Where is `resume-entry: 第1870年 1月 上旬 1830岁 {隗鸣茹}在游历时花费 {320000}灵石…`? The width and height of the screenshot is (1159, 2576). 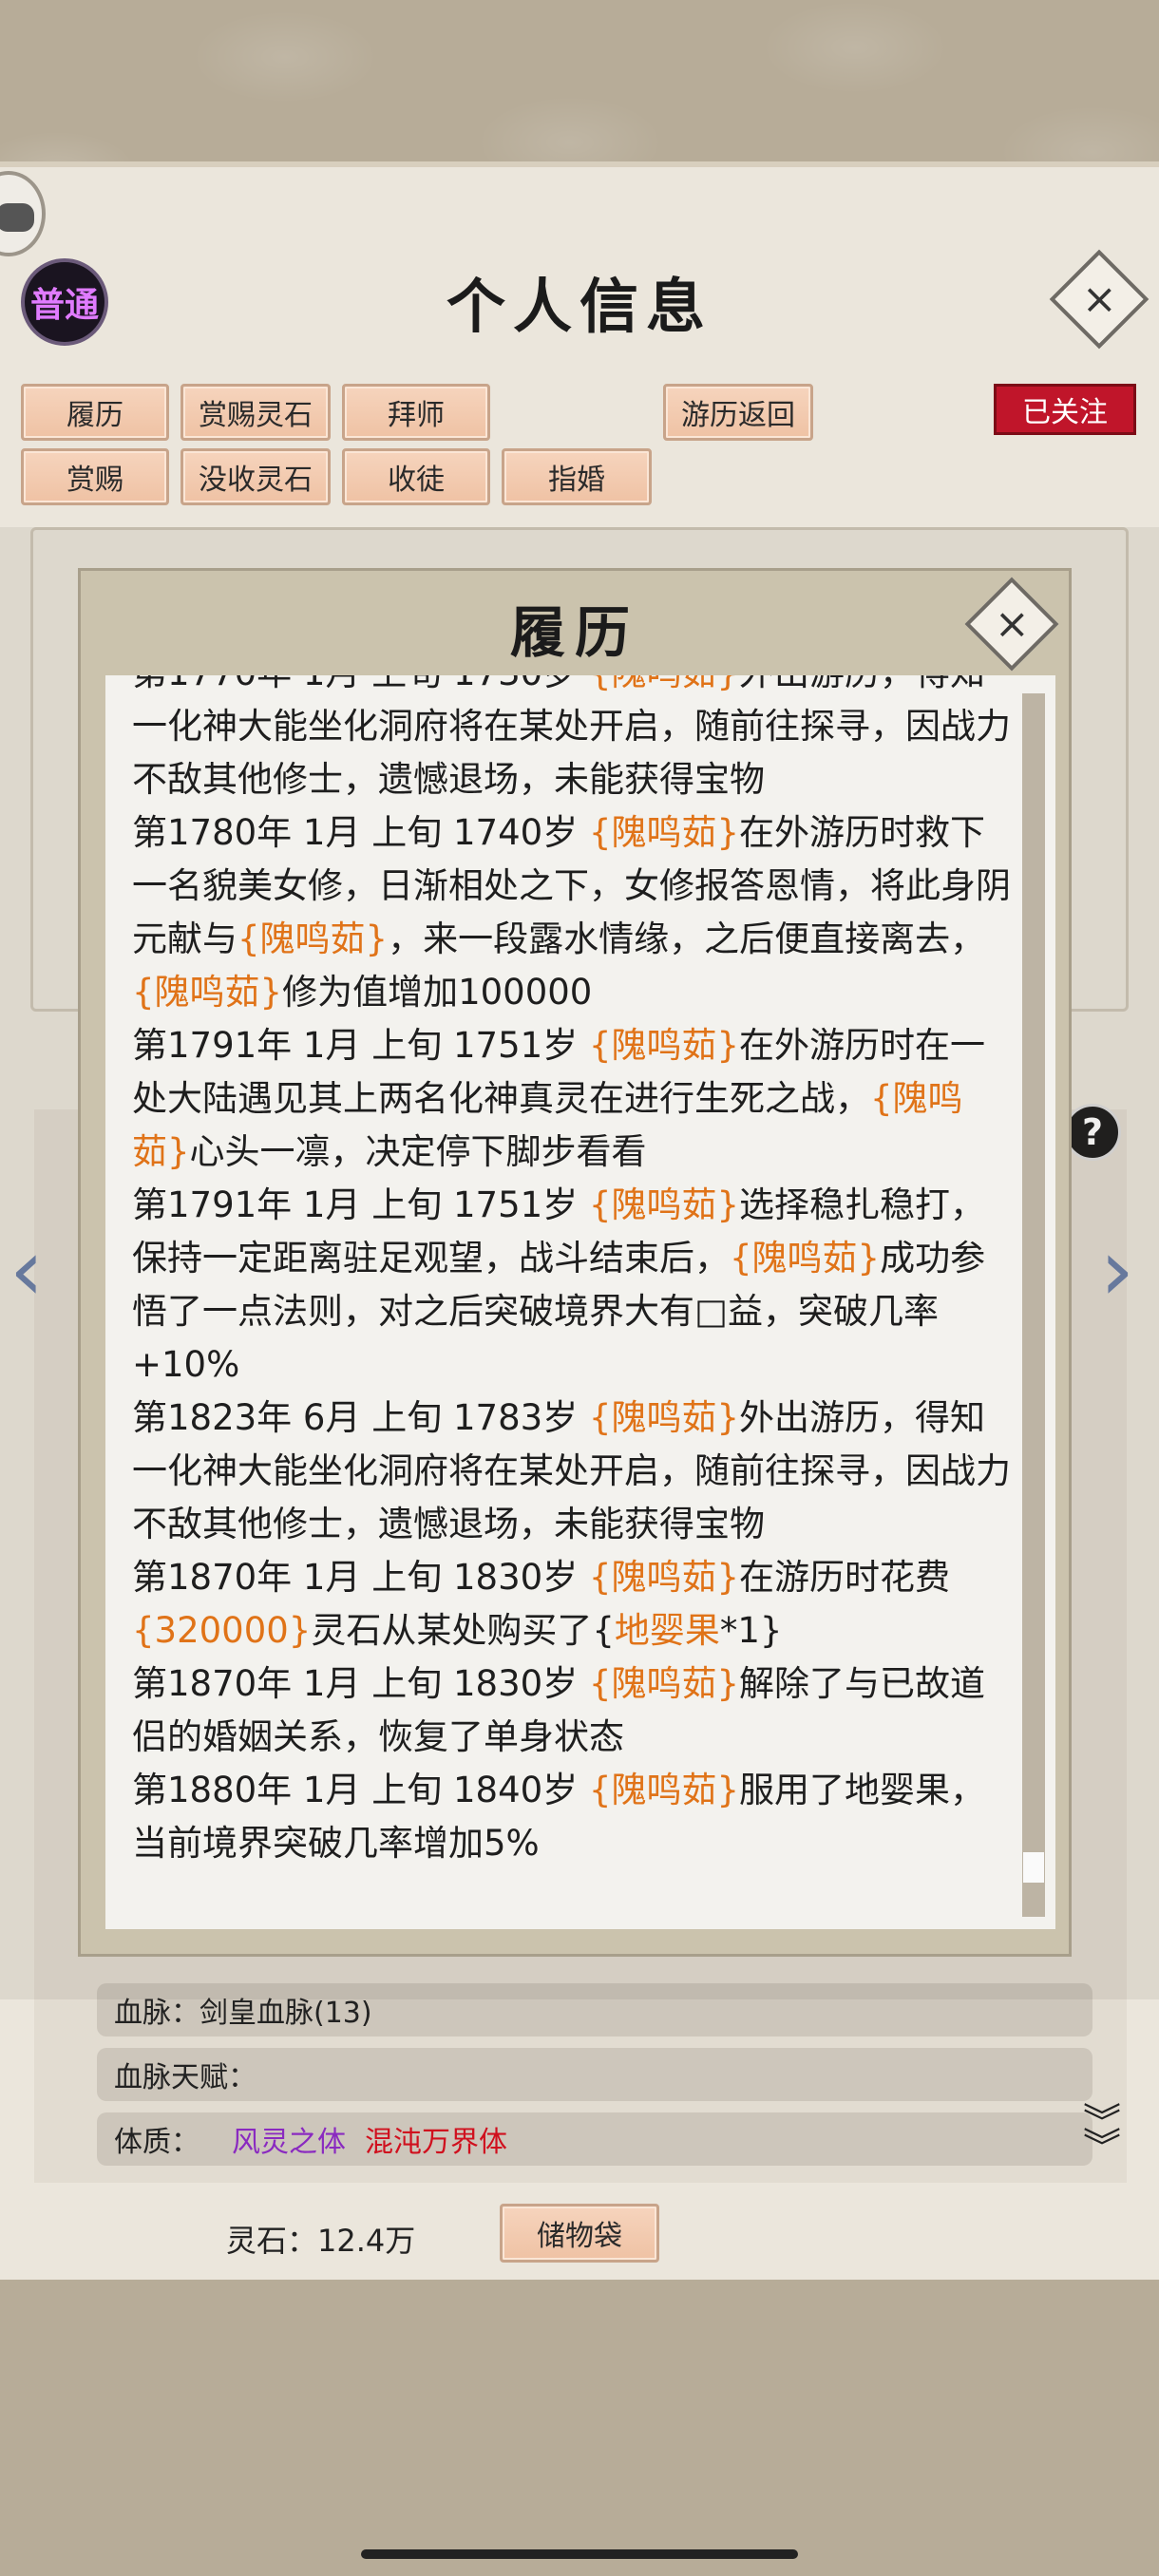 resume-entry: 第1870年 1月 上旬 1830岁 {隗鸣茹}在游历时花费 {320000}灵石… is located at coordinates (574, 1604).